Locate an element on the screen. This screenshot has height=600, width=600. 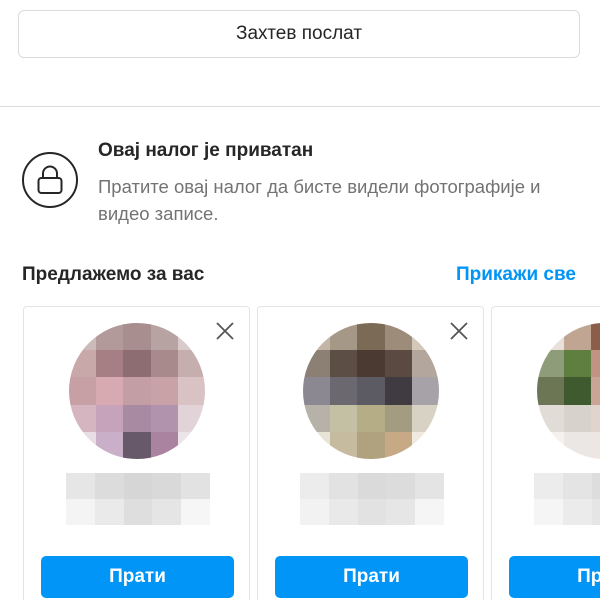
suggestion-card: Прати is located at coordinates (545, 453).